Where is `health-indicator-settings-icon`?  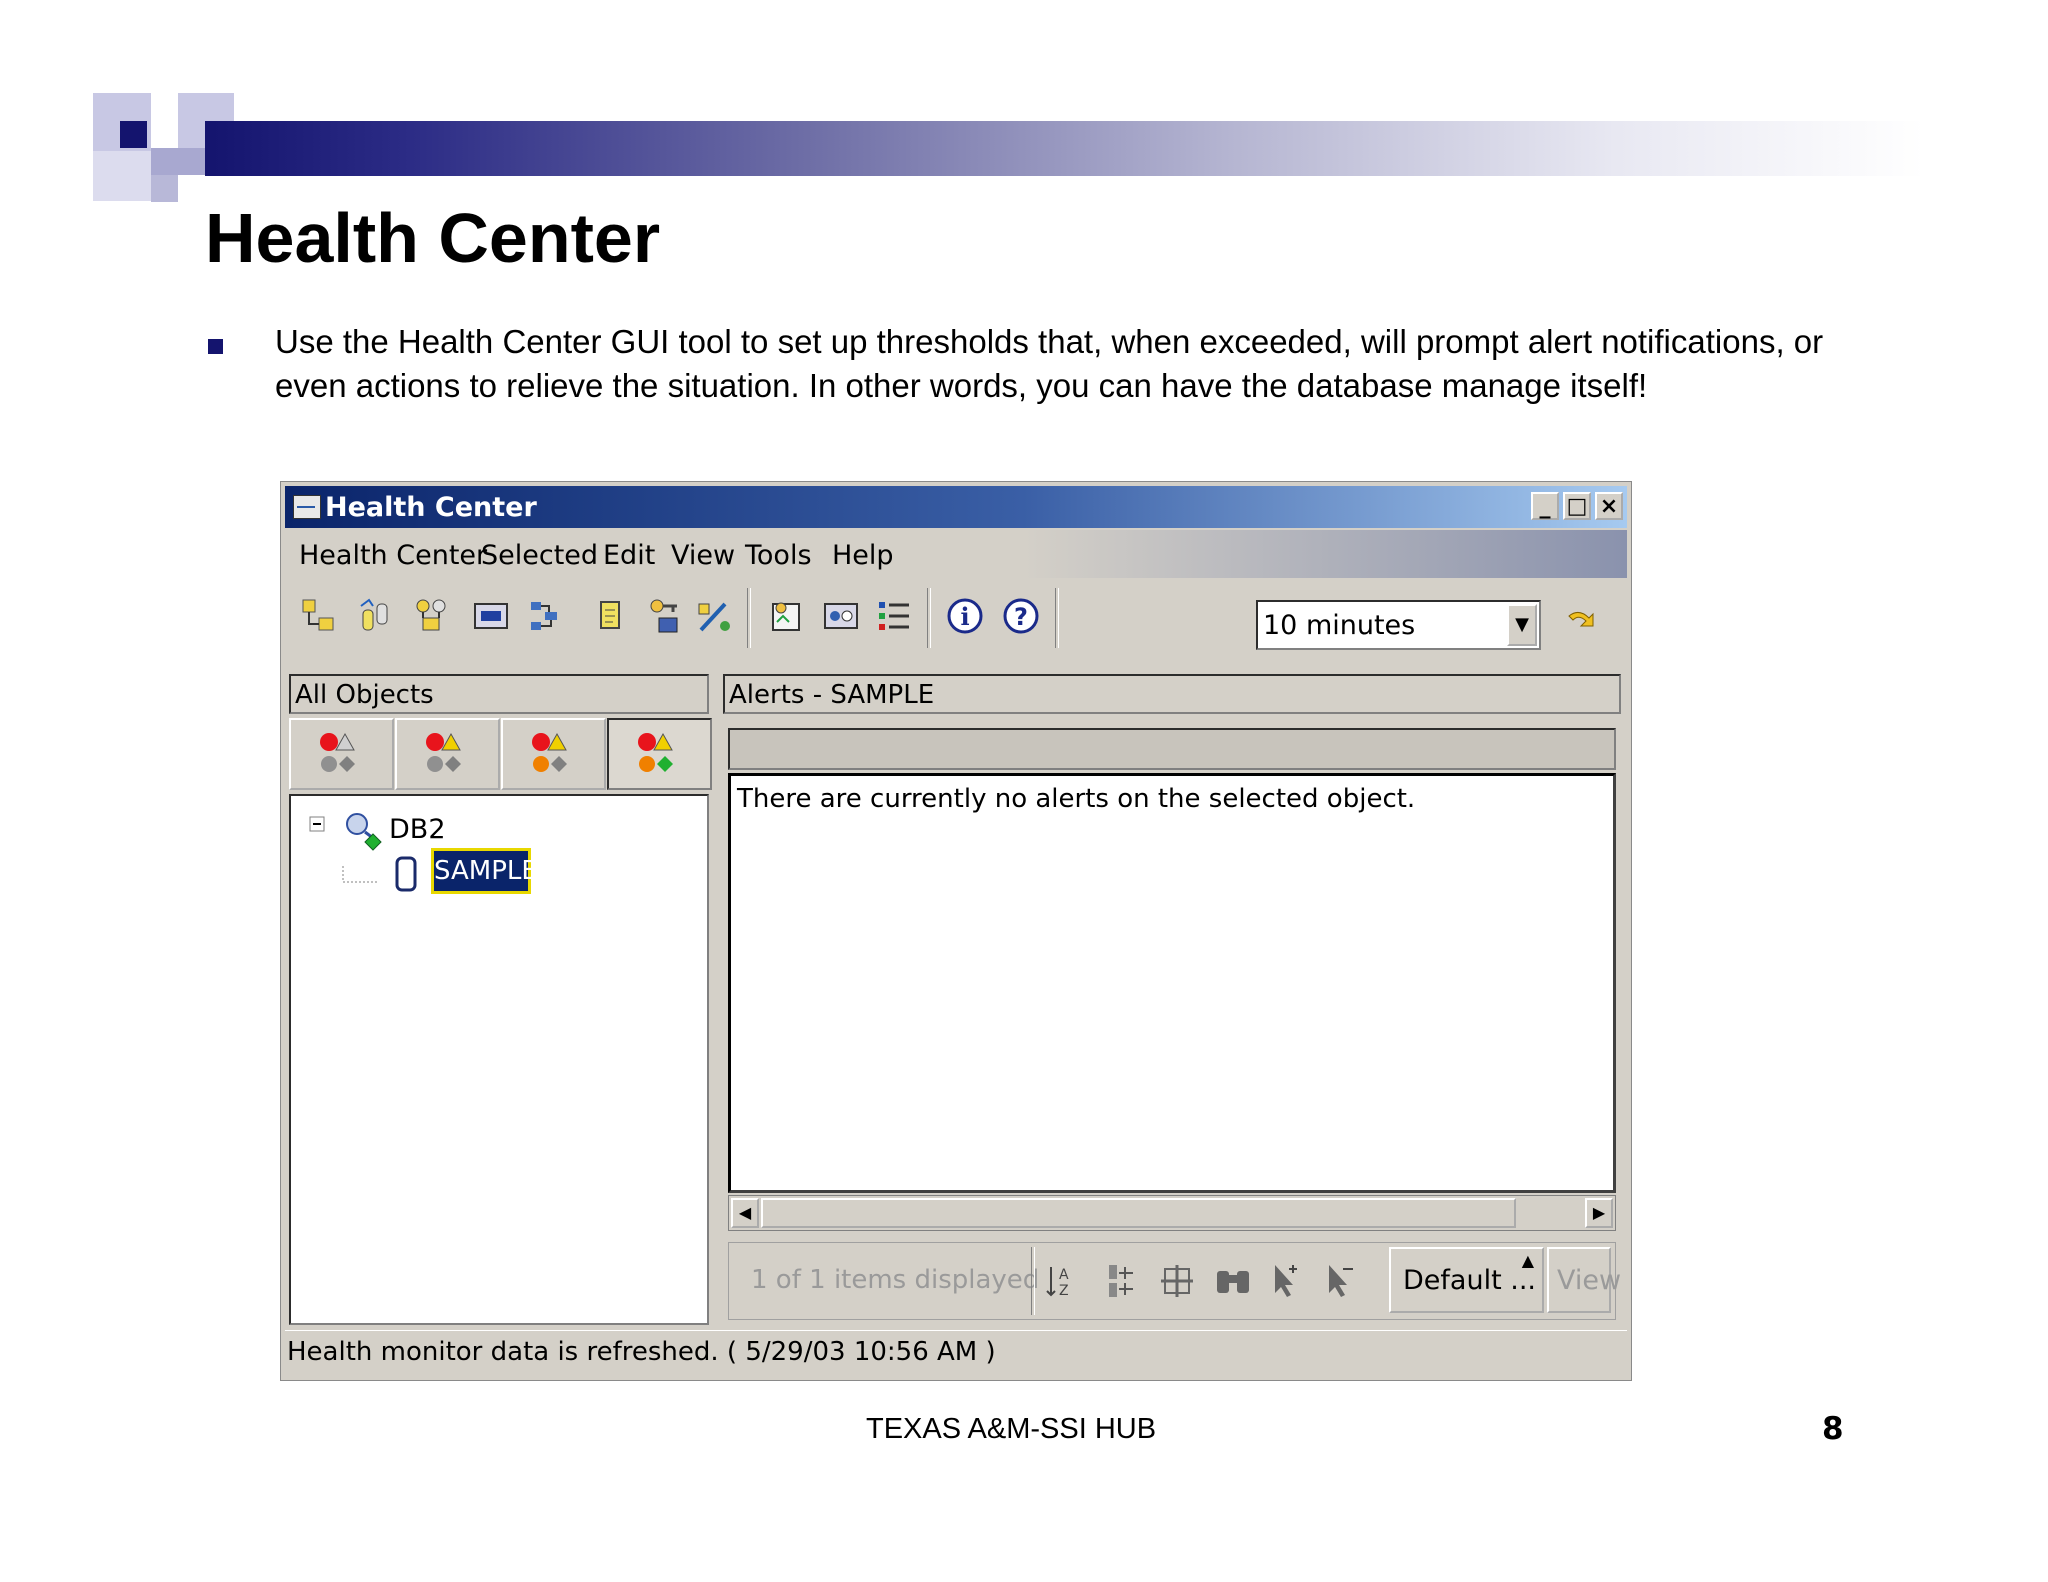 health-indicator-settings-icon is located at coordinates (841, 616).